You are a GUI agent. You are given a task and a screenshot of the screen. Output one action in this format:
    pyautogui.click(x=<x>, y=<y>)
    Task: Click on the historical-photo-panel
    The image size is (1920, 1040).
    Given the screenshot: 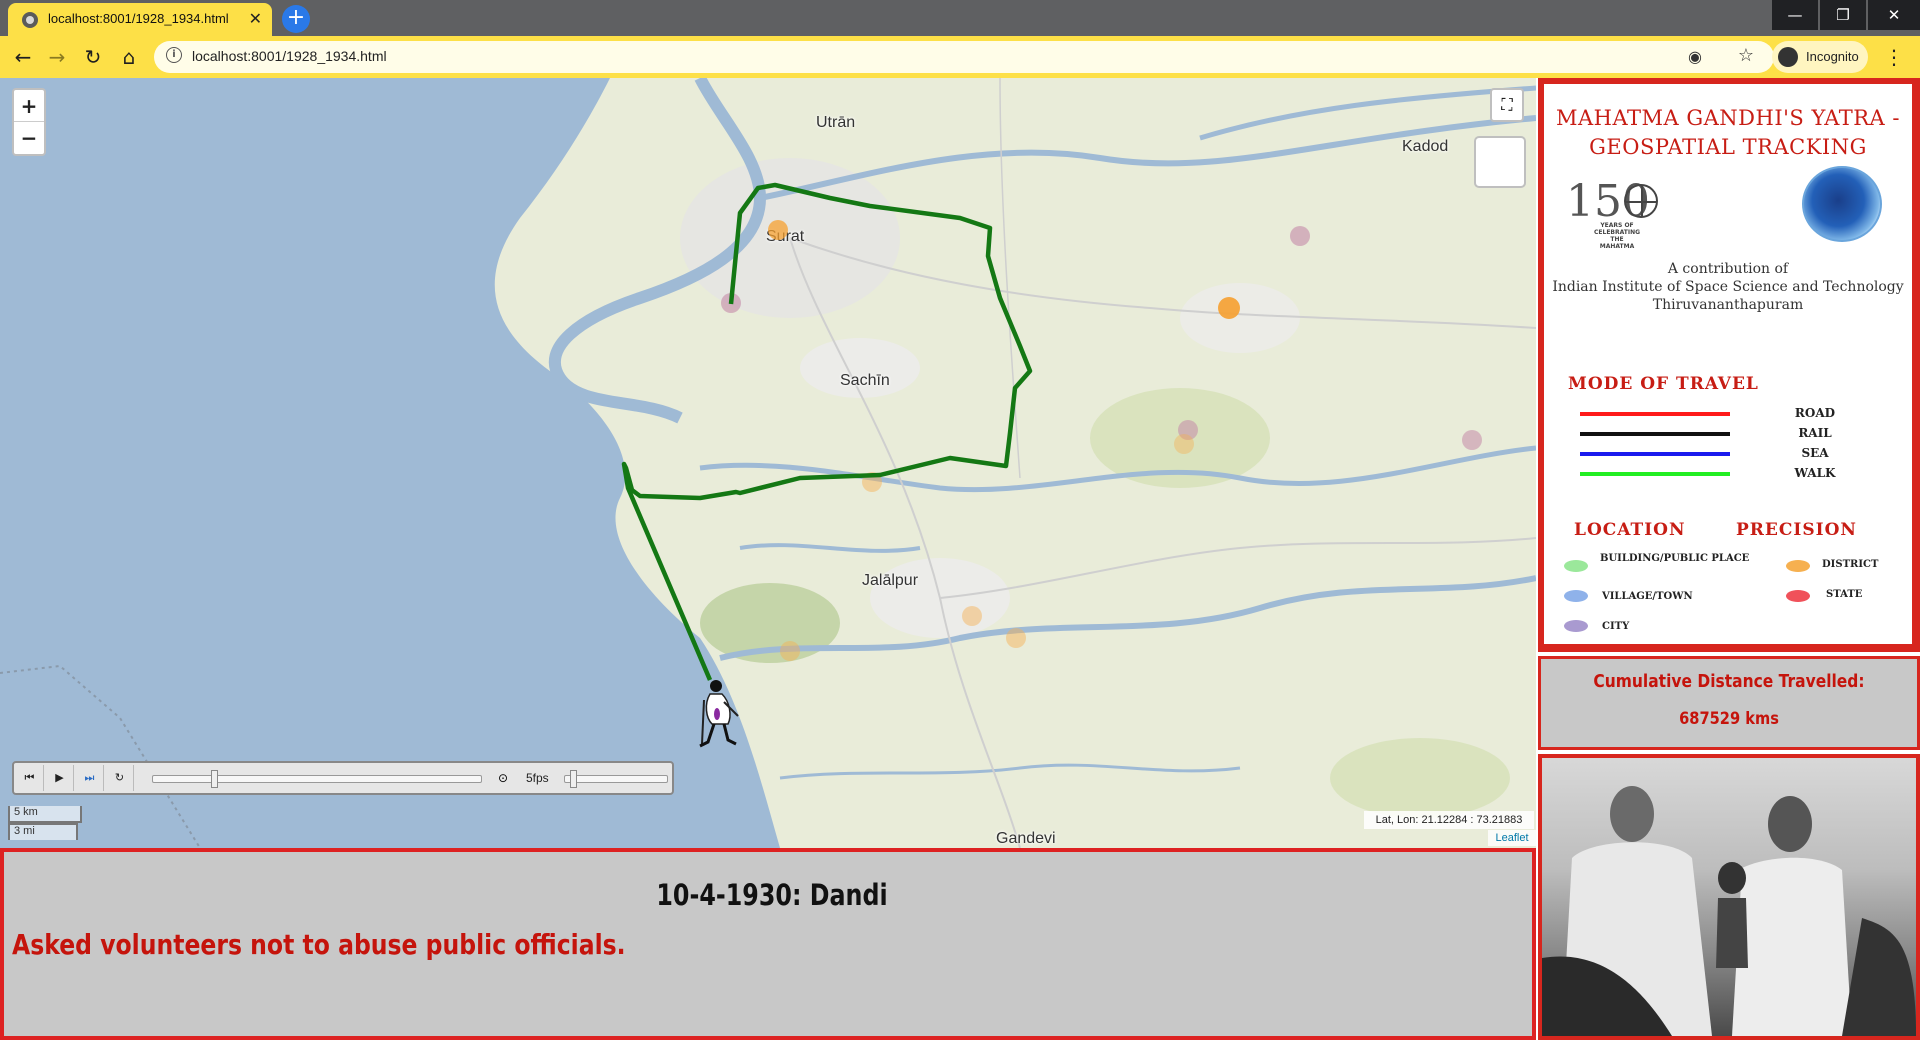 What is the action you would take?
    pyautogui.click(x=1729, y=897)
    